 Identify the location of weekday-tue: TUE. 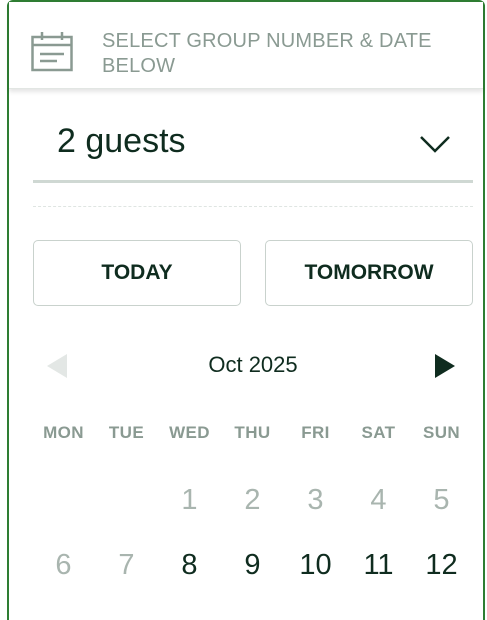
(126, 432).